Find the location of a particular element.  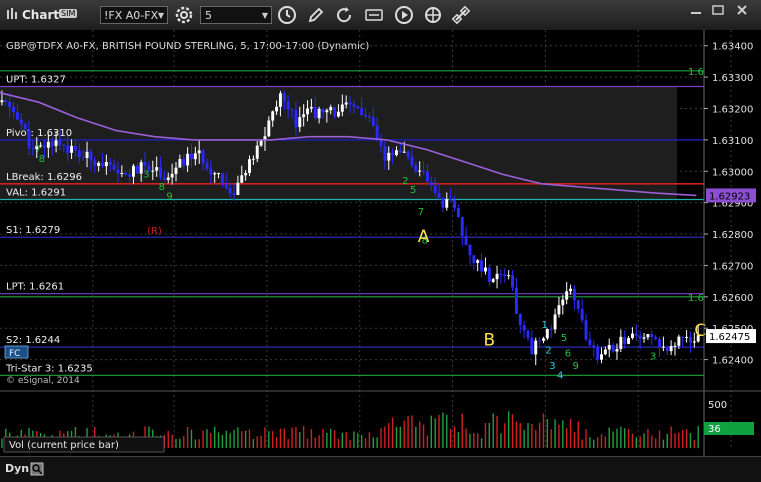

symbol-input: !FX A0-FX ▼ is located at coordinates (134, 15).